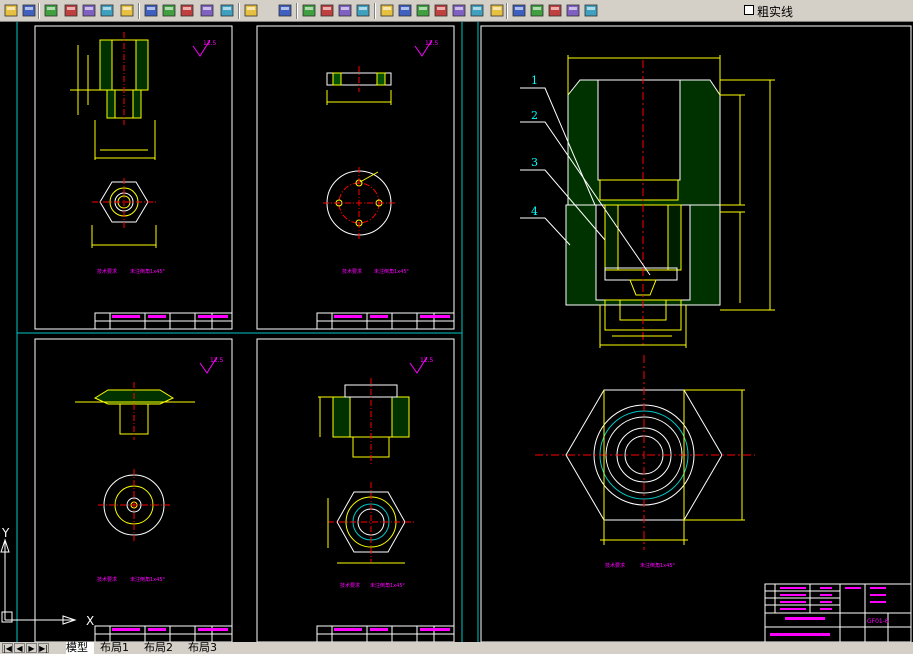 This screenshot has height=654, width=913. What do you see at coordinates (534, 211) in the screenshot?
I see `svg-text: 4` at bounding box center [534, 211].